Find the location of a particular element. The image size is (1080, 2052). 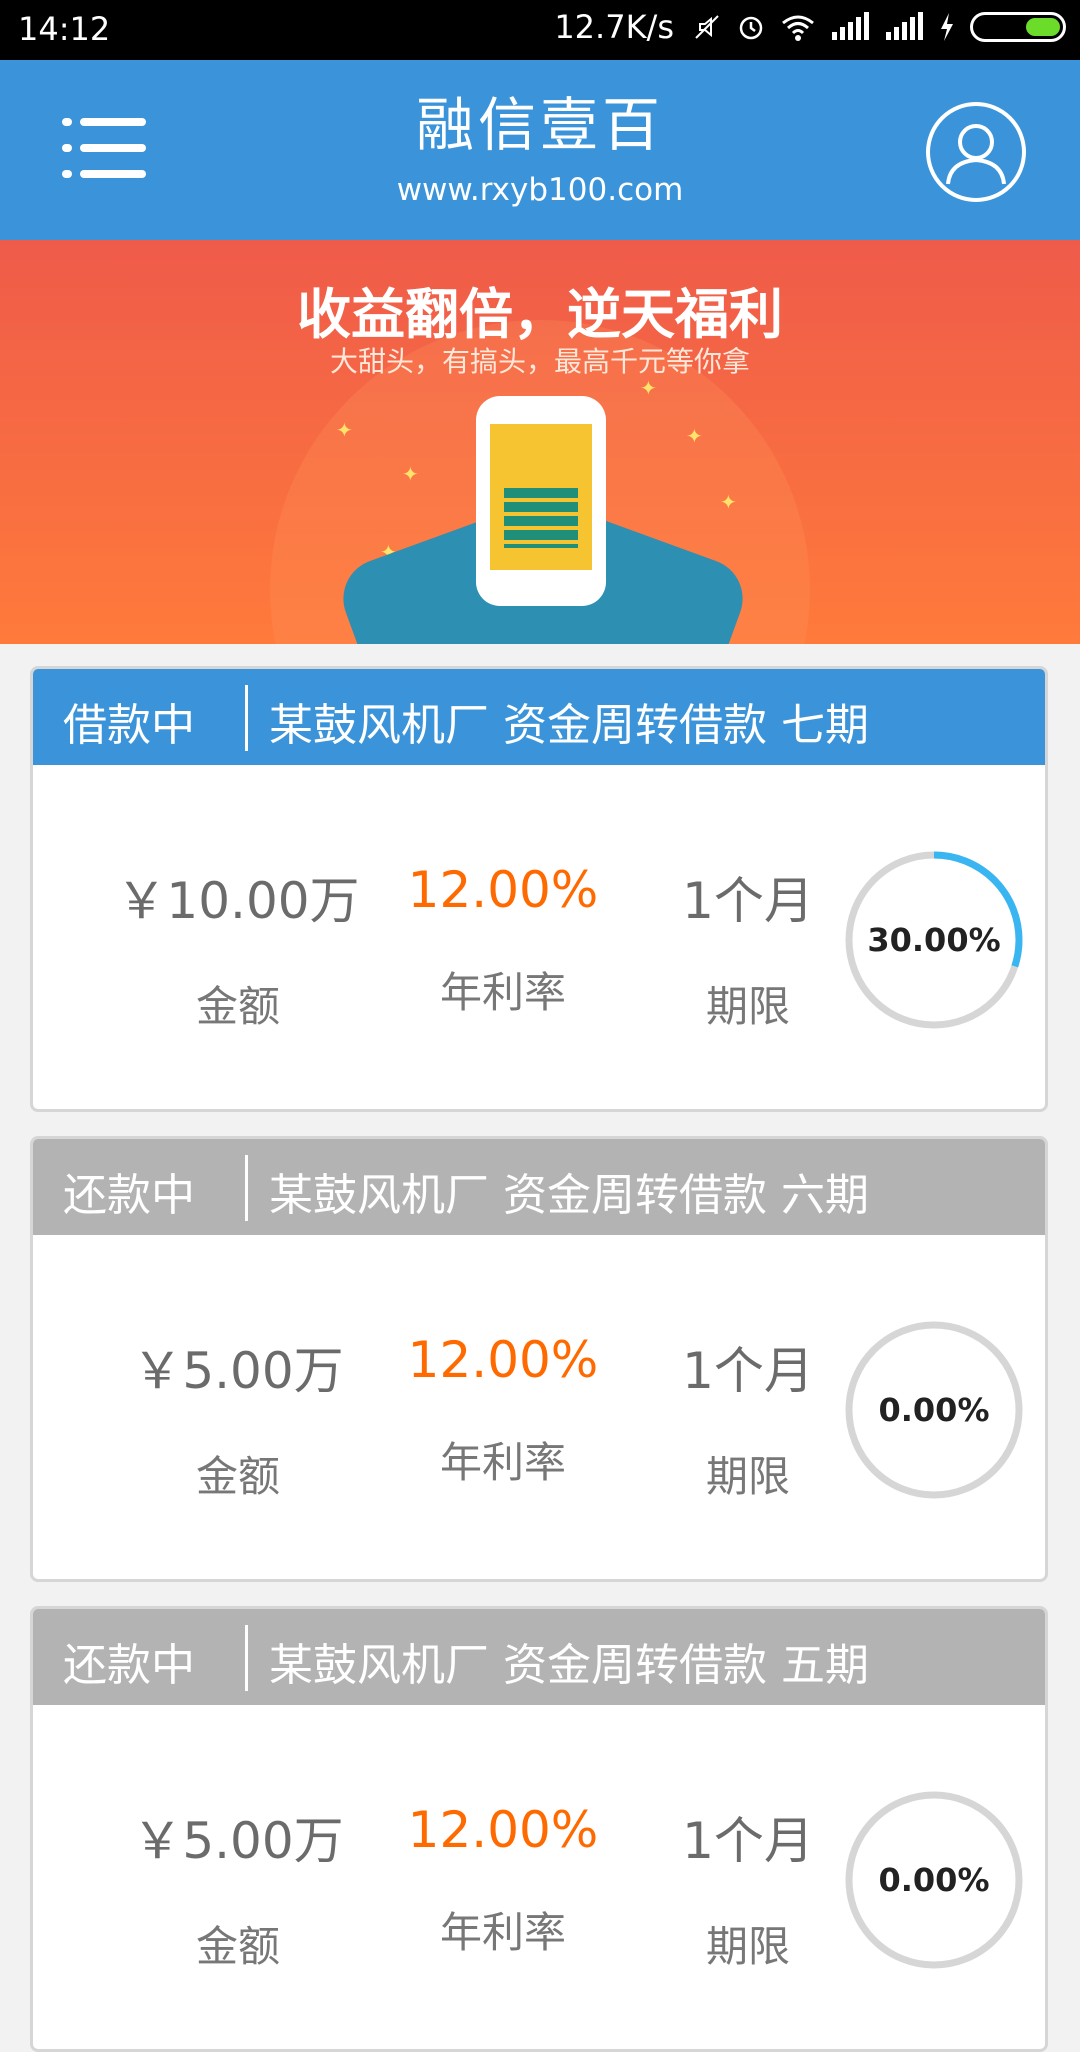

progress-ring: 30.00% is located at coordinates (934, 940).